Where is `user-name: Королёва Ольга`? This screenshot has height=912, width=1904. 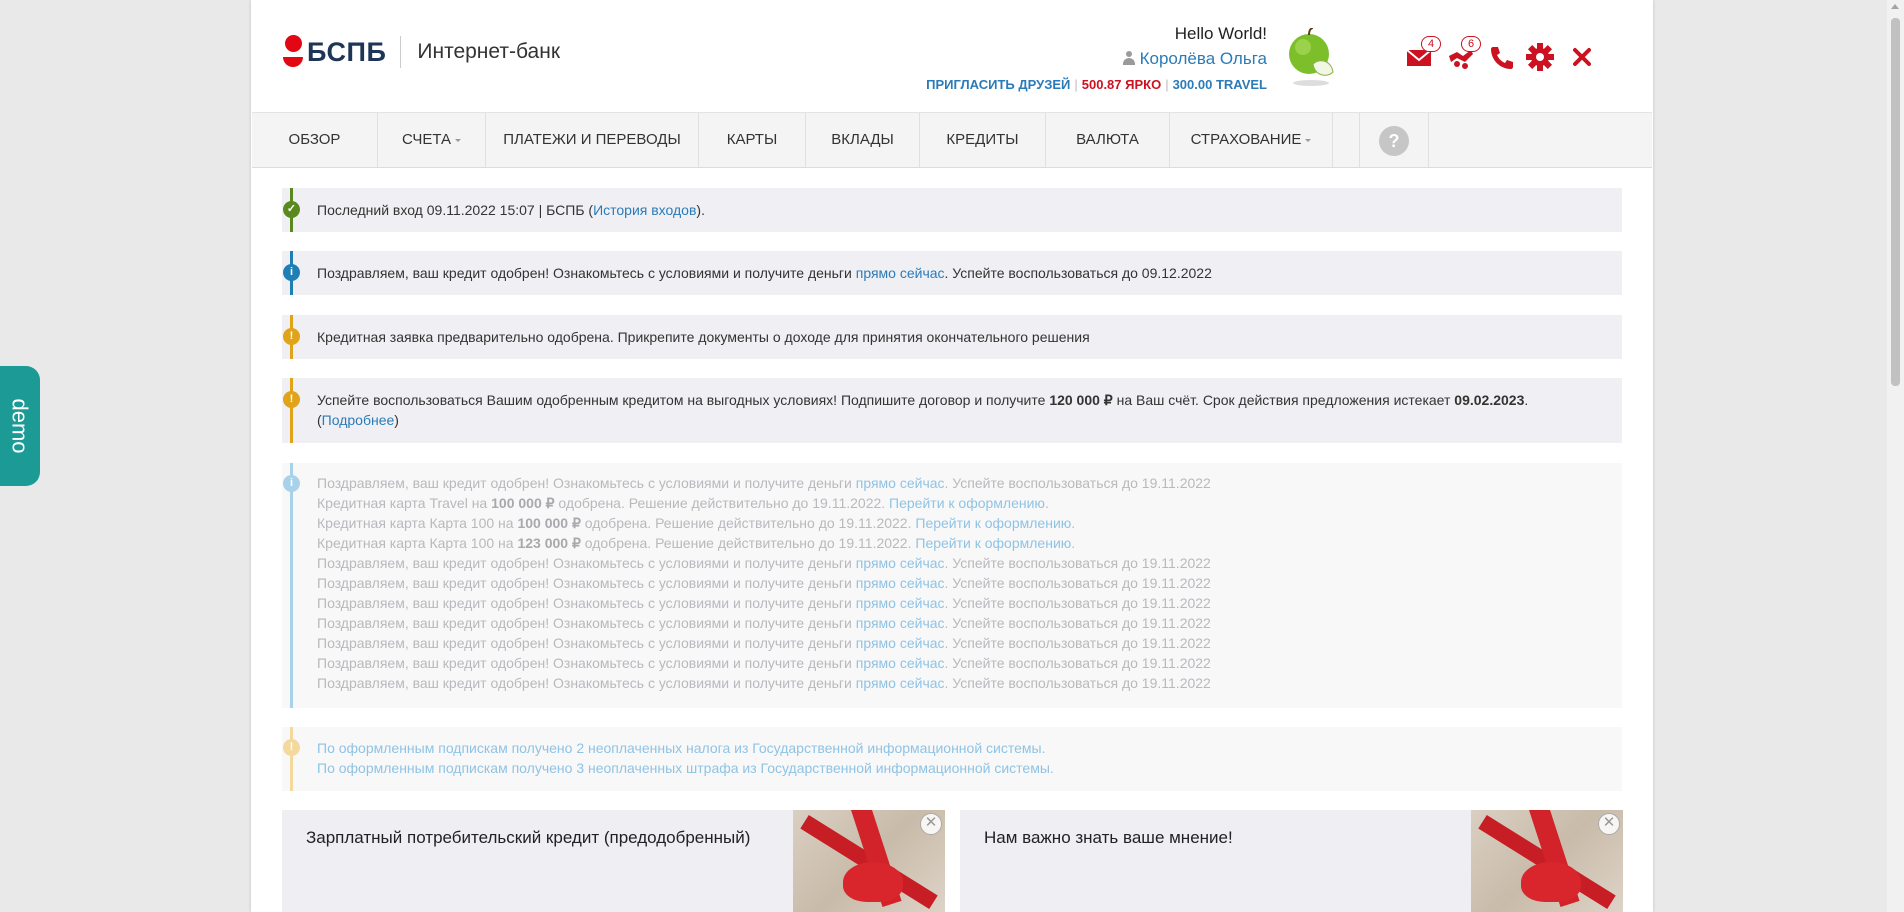
user-name: Королёва Ольга is located at coordinates (1203, 58).